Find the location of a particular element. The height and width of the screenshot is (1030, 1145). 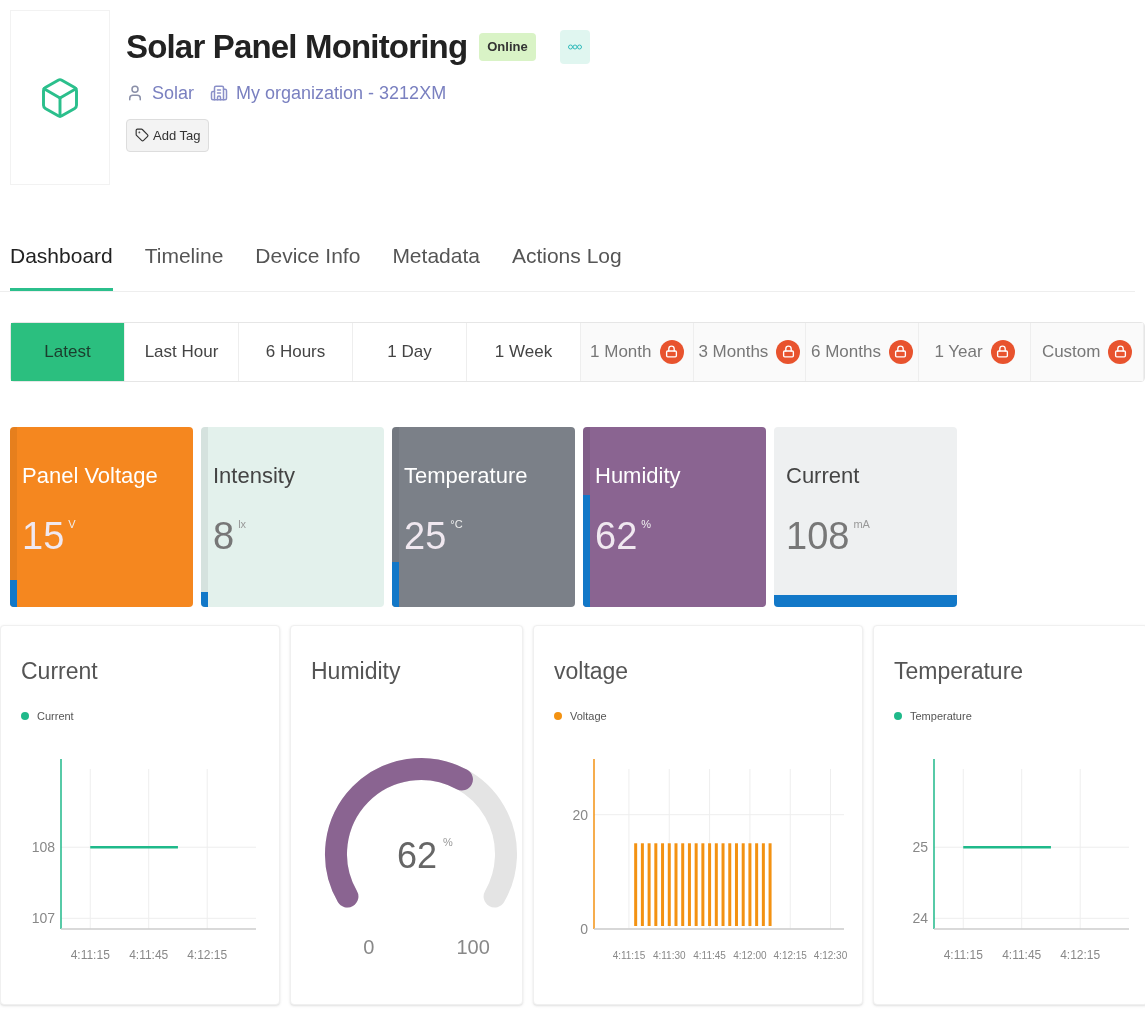

metric-unit: V is located at coordinates (72, 524).